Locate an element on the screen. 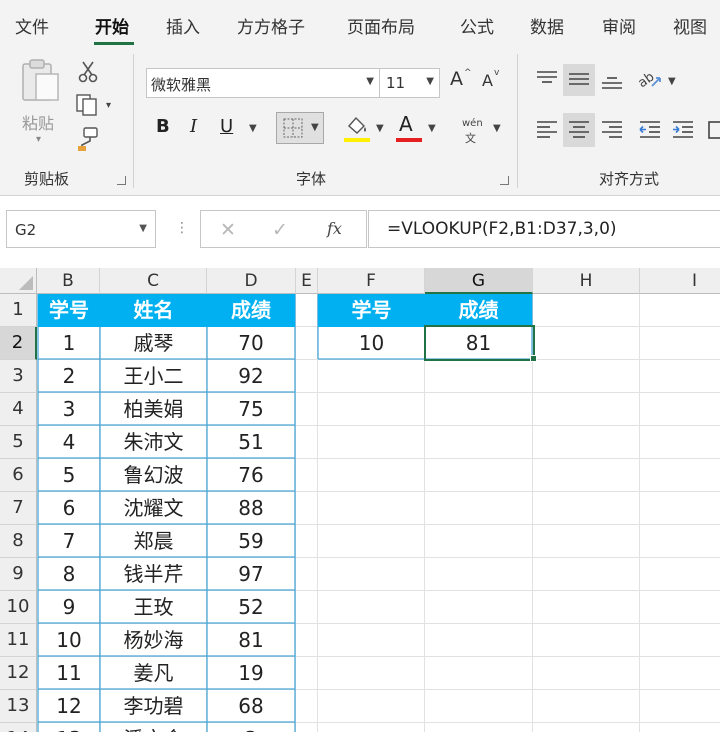  tab-data: 数据 is located at coordinates (547, 25).